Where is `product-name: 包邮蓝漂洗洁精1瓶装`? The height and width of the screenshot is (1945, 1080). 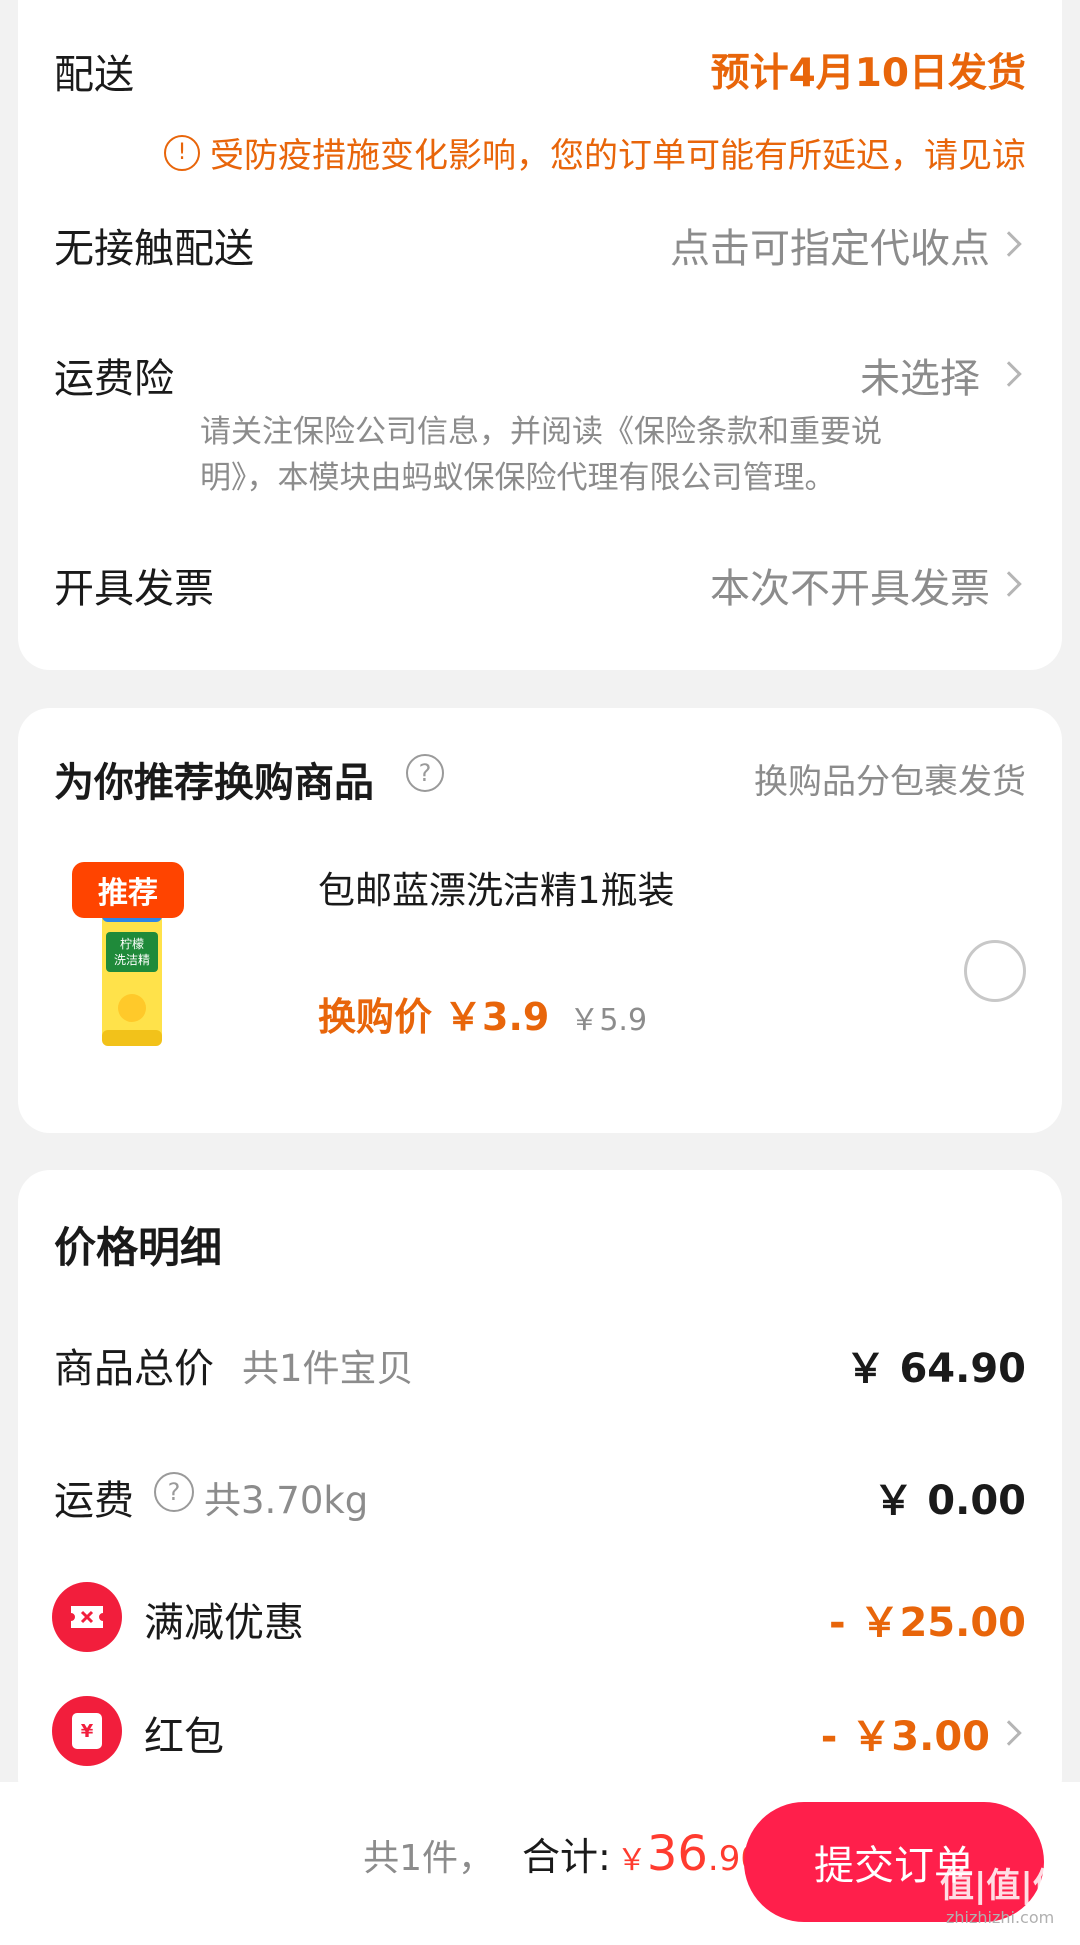 product-name: 包邮蓝漂洗洁精1瓶装 is located at coordinates (496, 887).